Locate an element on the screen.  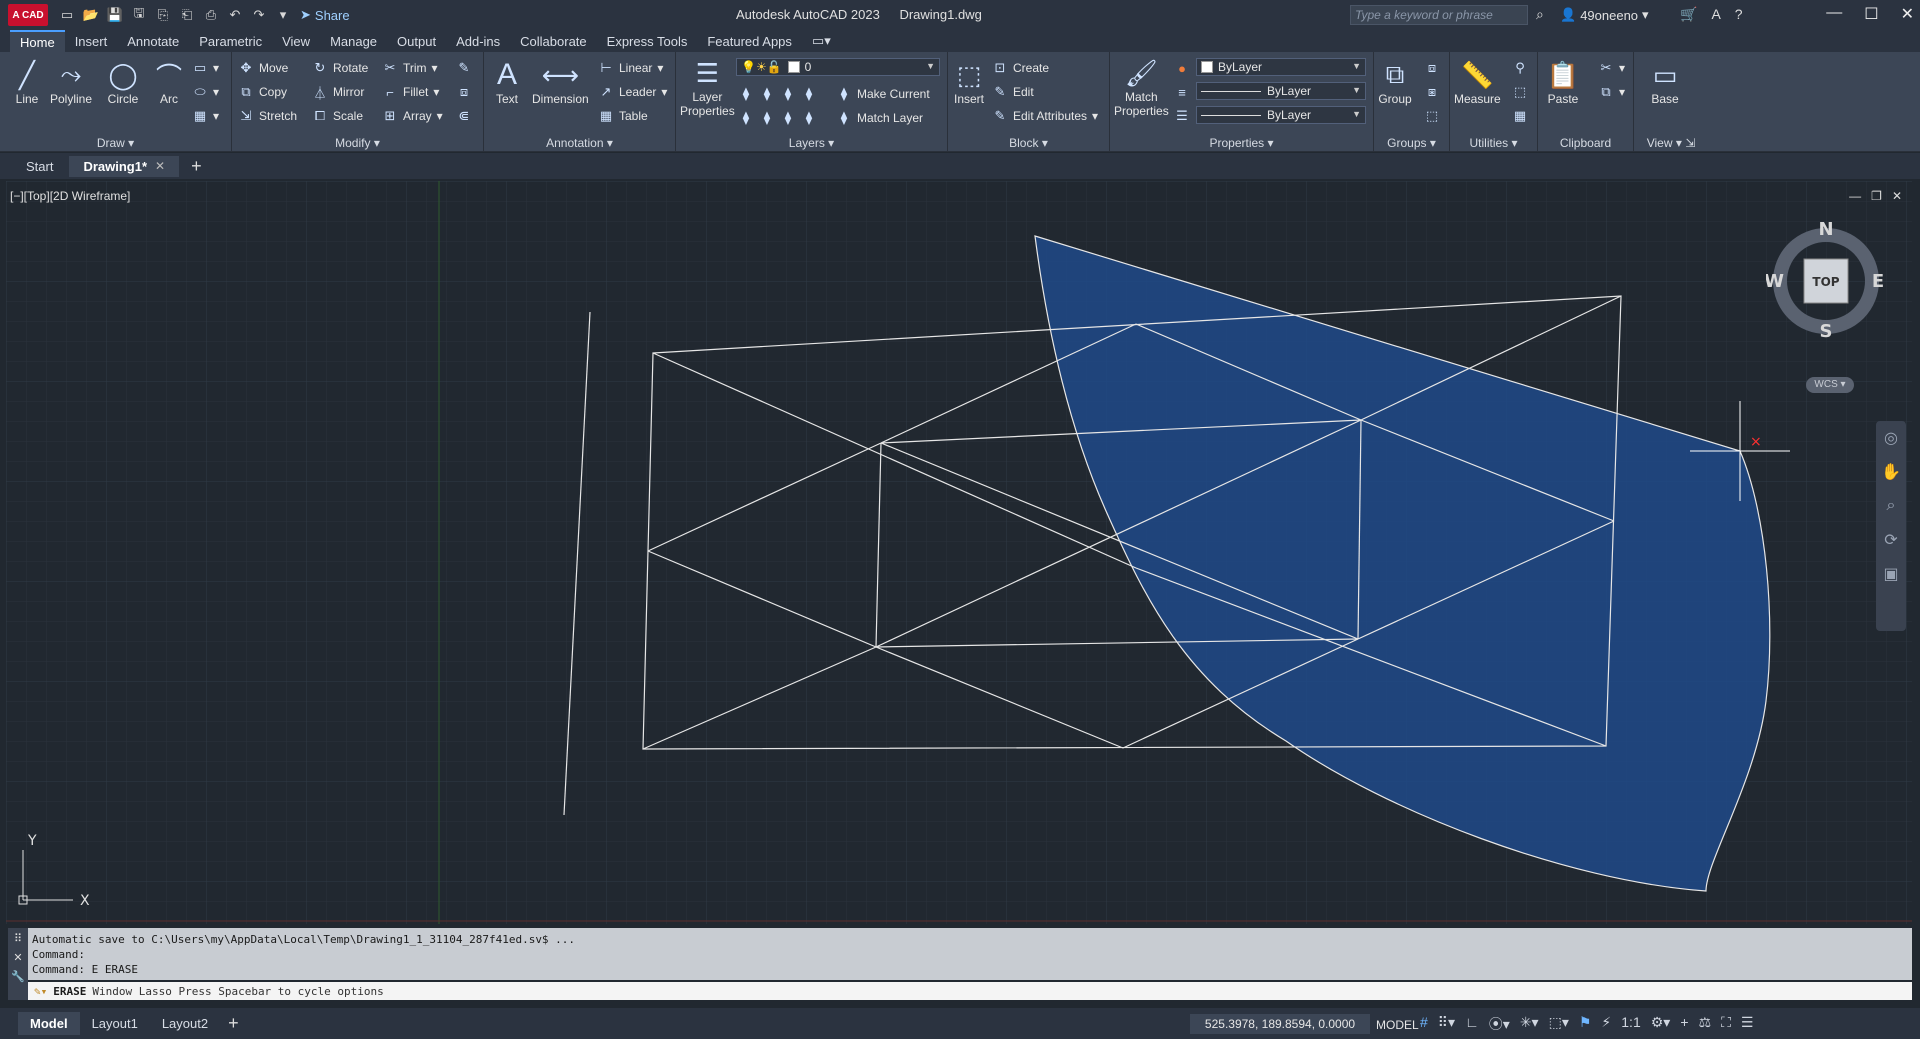
dimension-button: ⟷ Dimension is located at coordinates (560, 82).